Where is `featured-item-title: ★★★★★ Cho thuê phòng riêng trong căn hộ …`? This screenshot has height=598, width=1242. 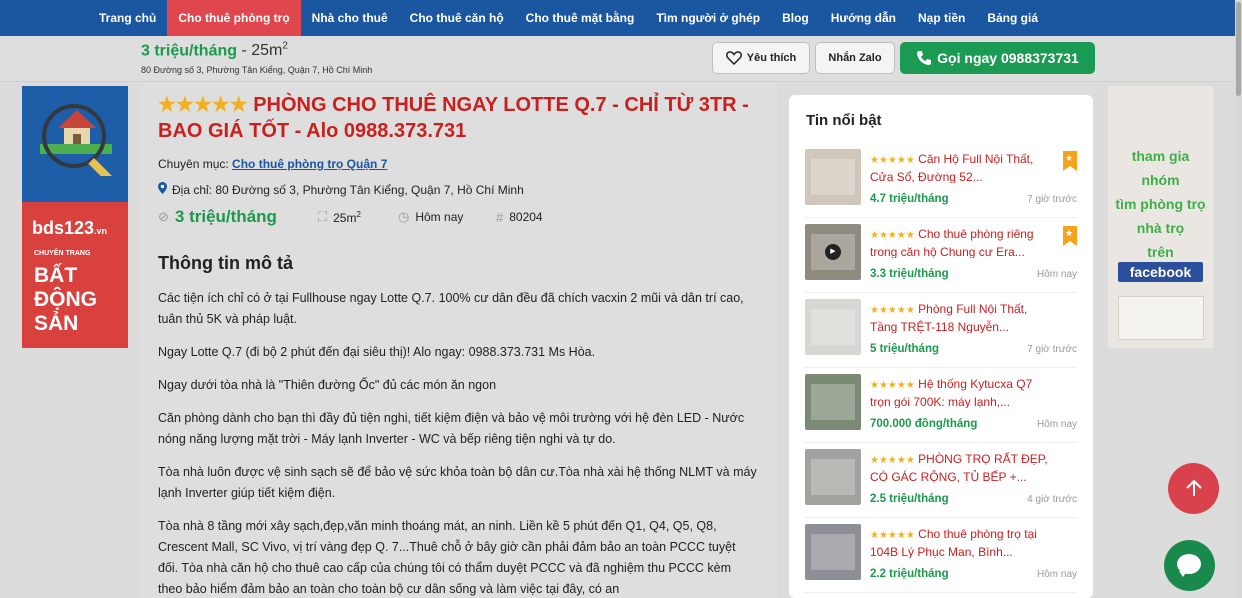
featured-item-title: ★★★★★ Cho thuê phòng riêng trong căn hộ … is located at coordinates (962, 242).